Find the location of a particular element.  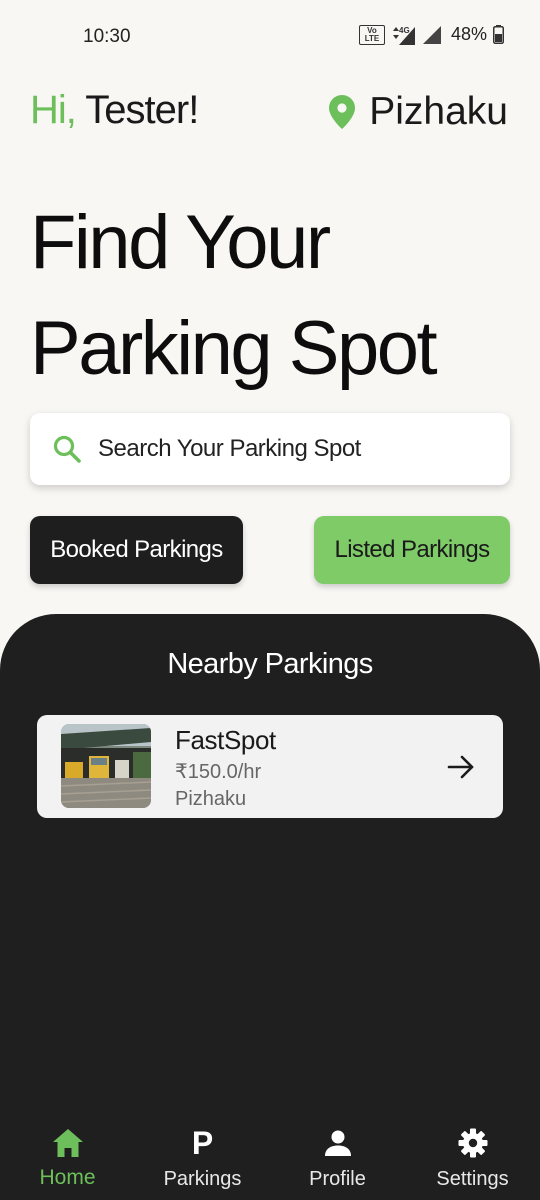

nav-label-parkings: Parkings is located at coordinates (202, 1179).